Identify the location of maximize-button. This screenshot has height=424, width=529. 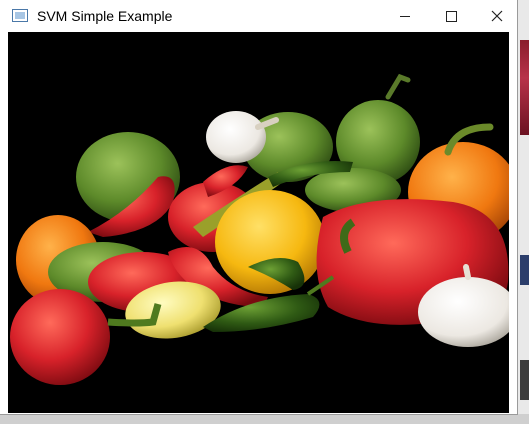
(451, 16).